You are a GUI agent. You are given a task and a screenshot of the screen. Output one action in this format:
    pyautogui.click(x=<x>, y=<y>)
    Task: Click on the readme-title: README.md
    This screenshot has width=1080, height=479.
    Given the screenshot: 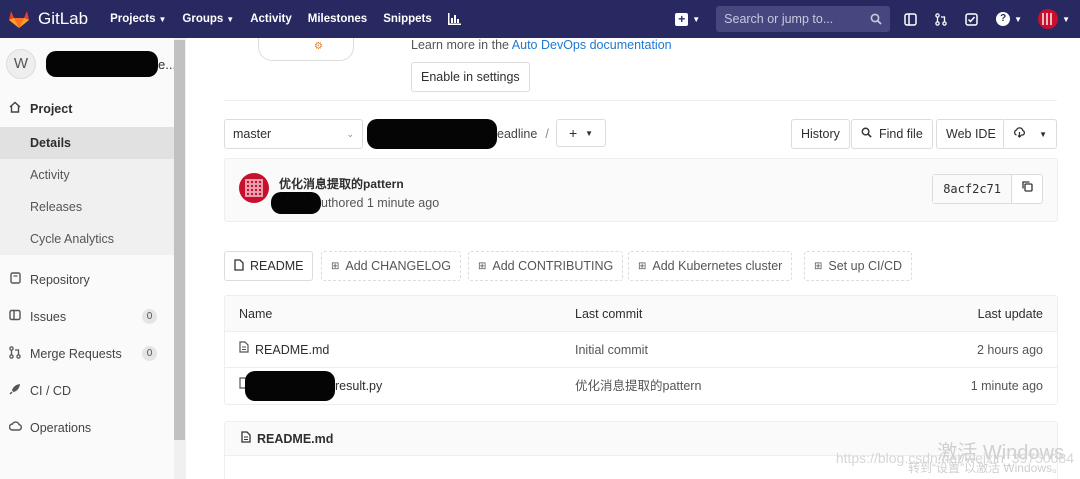 What is the action you would take?
    pyautogui.click(x=295, y=438)
    